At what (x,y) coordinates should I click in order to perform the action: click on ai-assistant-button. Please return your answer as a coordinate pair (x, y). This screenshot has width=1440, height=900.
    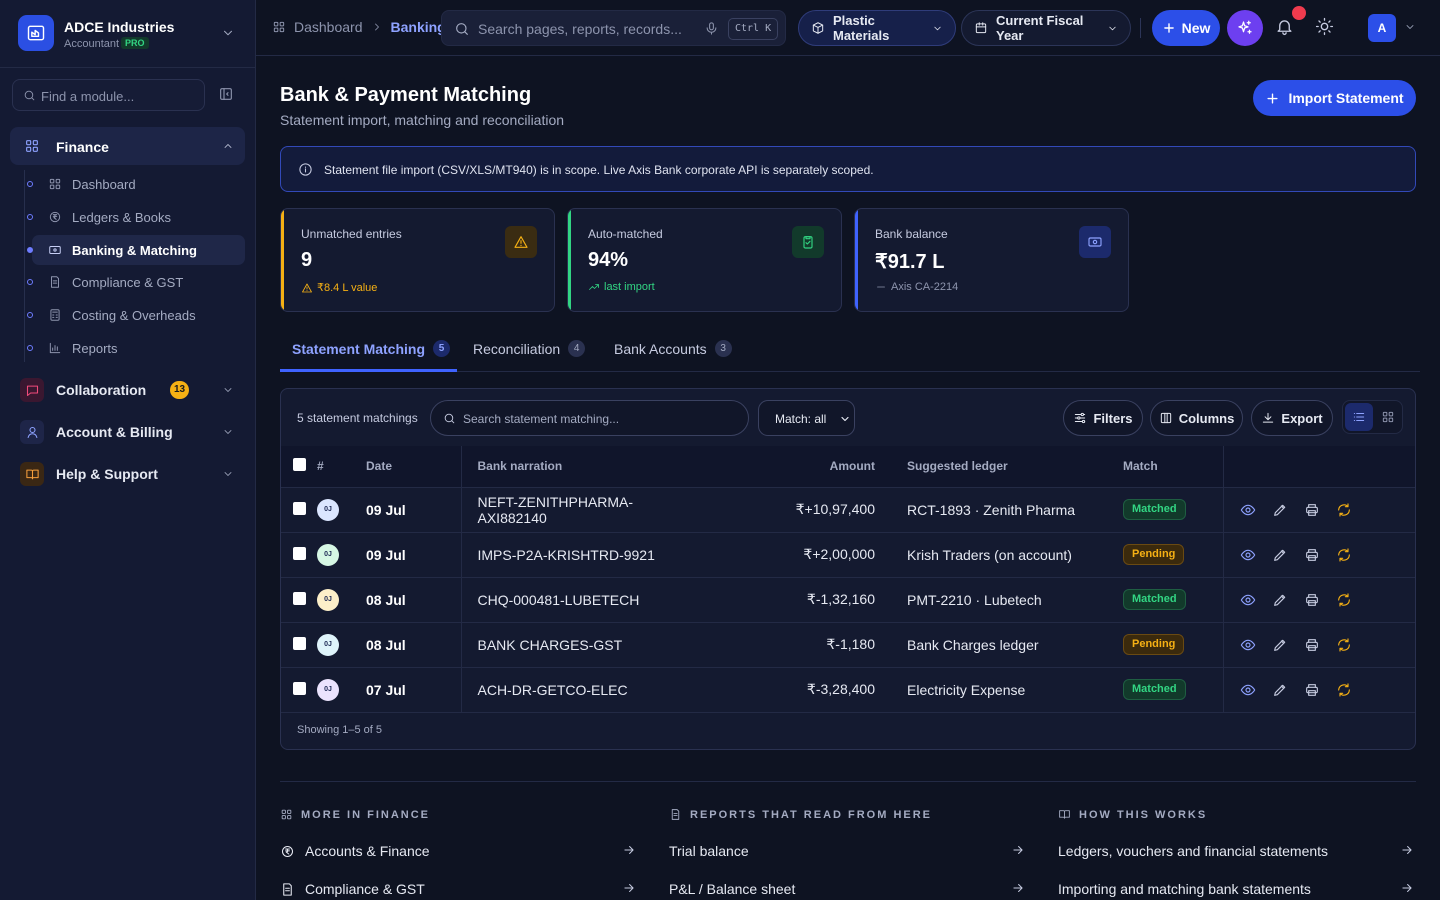
    Looking at the image, I should click on (1245, 28).